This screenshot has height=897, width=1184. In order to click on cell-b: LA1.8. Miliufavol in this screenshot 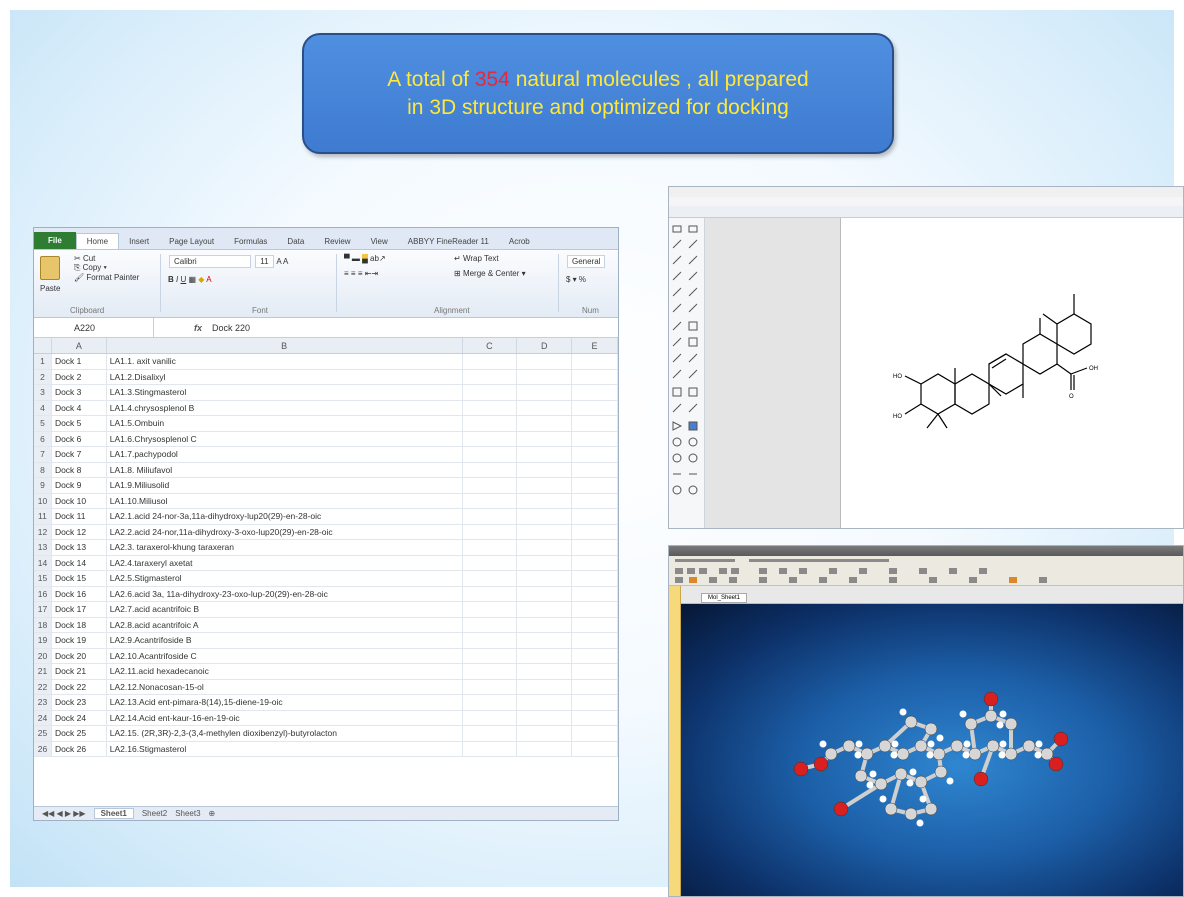, I will do `click(285, 469)`.